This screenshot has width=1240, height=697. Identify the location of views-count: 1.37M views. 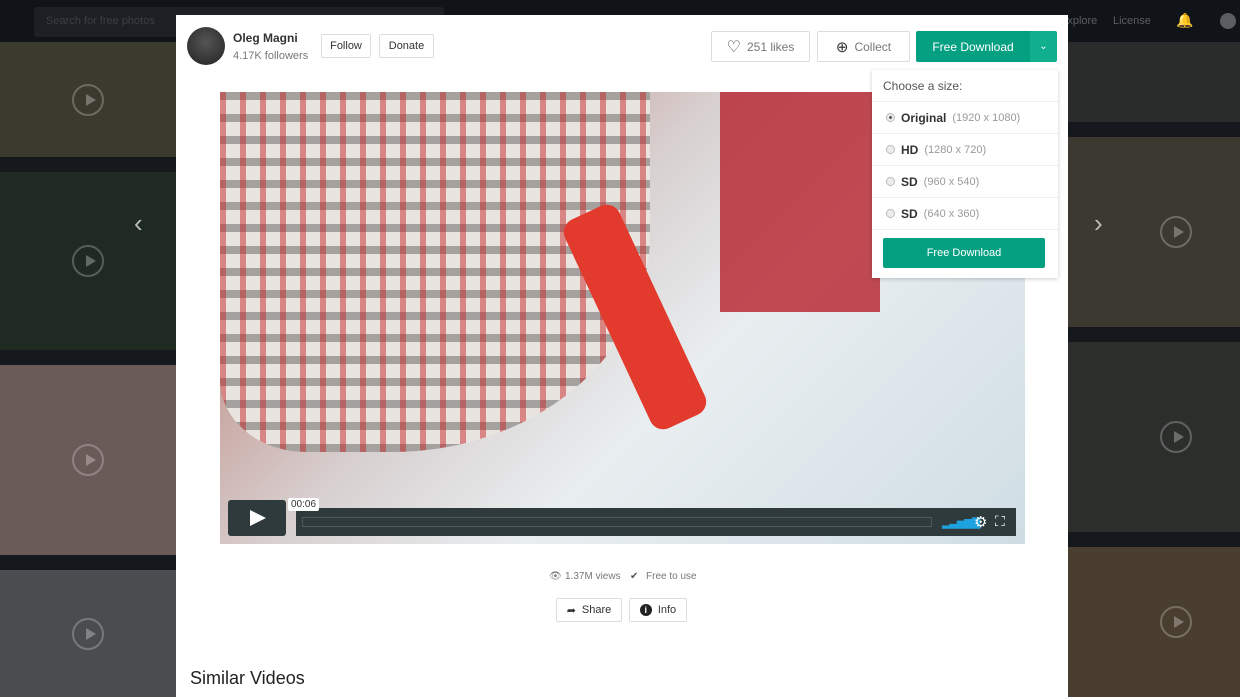
(593, 576).